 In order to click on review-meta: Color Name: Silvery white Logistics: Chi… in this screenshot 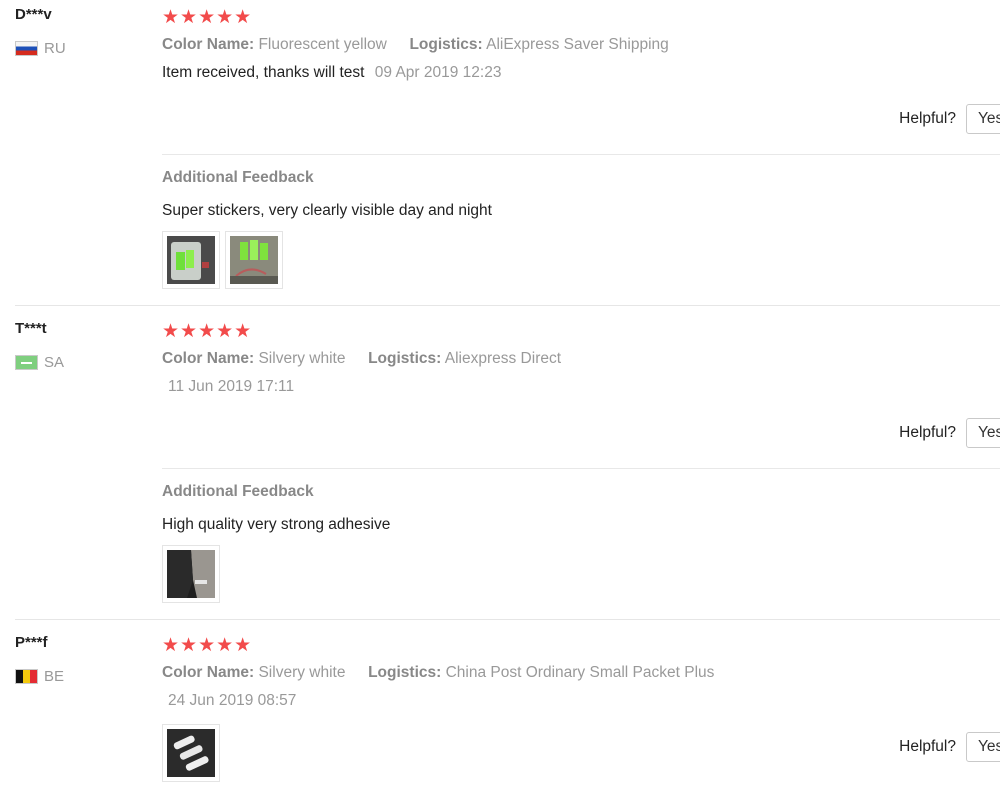, I will do `click(438, 673)`.